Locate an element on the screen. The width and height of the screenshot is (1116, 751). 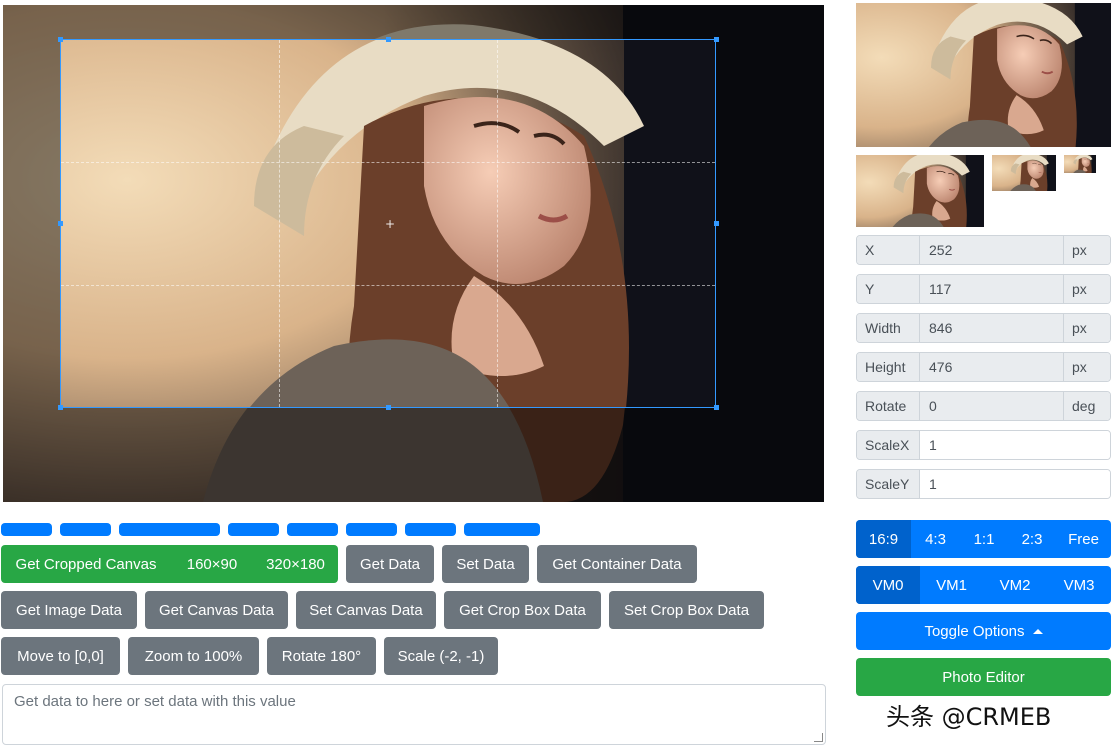
get-canvas-data-button: Get Canvas Data is located at coordinates (216, 610).